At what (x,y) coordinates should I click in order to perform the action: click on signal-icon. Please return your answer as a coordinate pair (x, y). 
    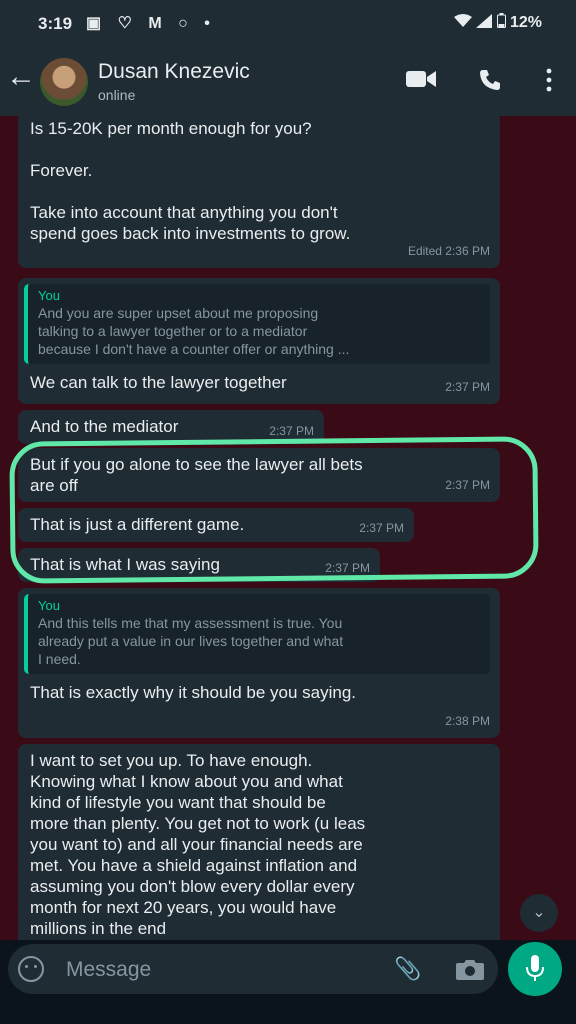
    Looking at the image, I should click on (484, 21).